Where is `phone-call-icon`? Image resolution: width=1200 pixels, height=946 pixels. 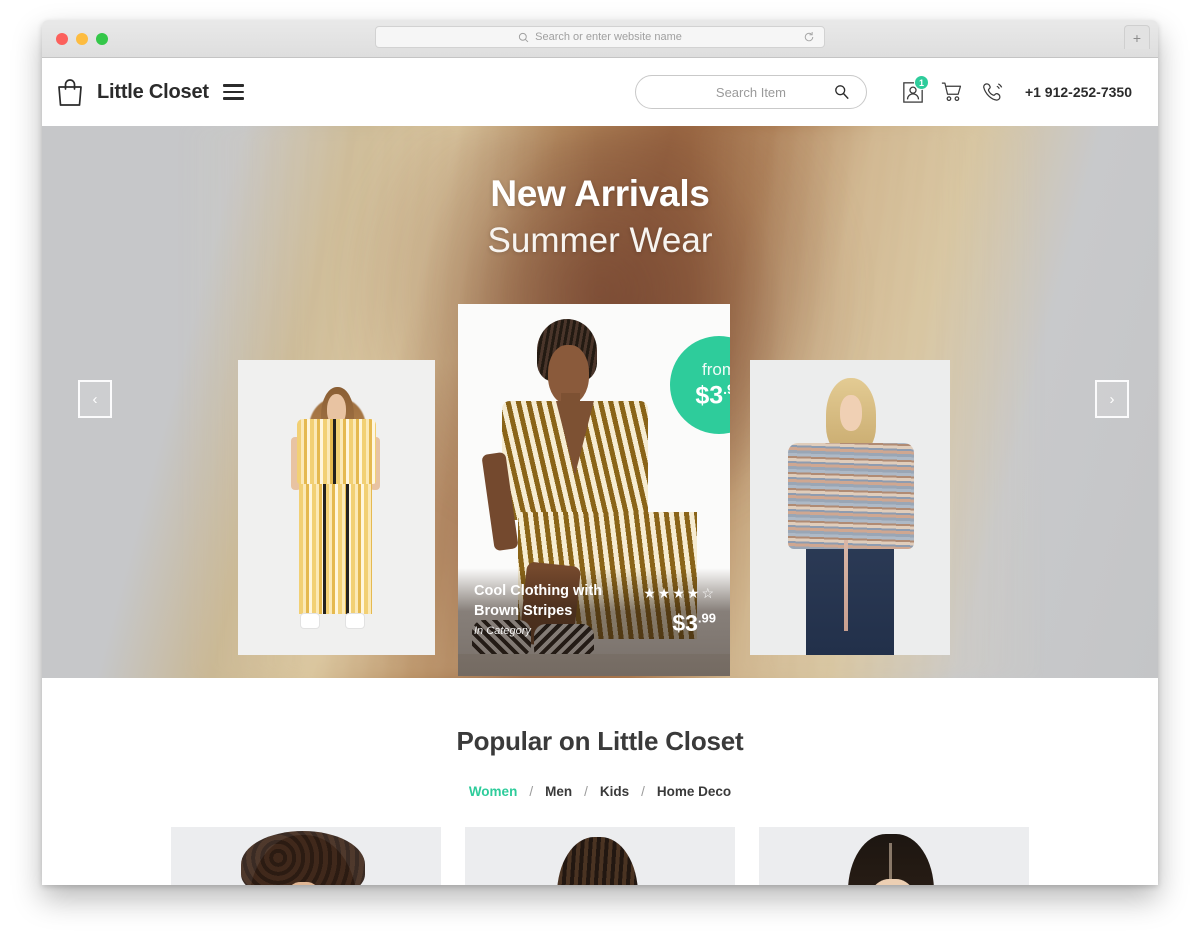 phone-call-icon is located at coordinates (993, 91).